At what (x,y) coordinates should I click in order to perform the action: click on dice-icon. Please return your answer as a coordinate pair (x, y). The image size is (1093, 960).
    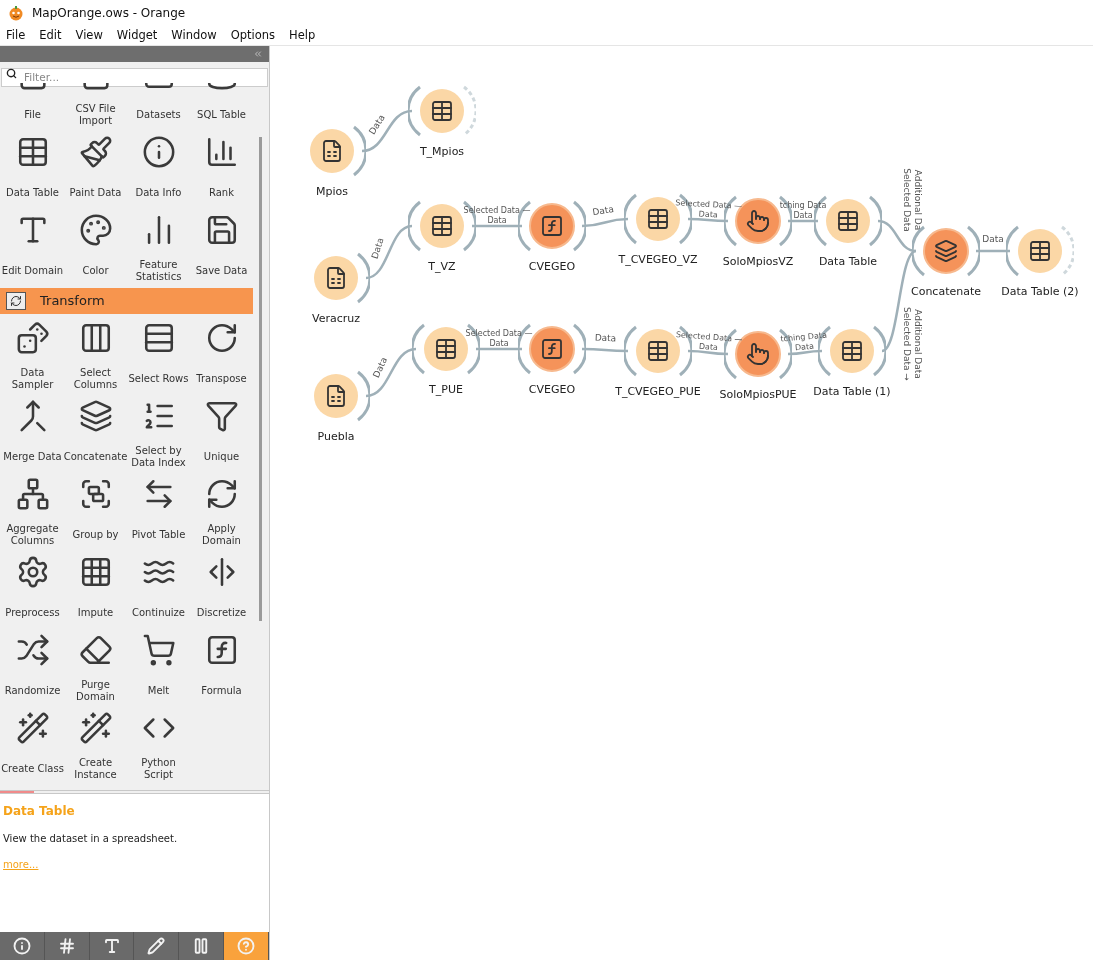
    Looking at the image, I should click on (32, 338).